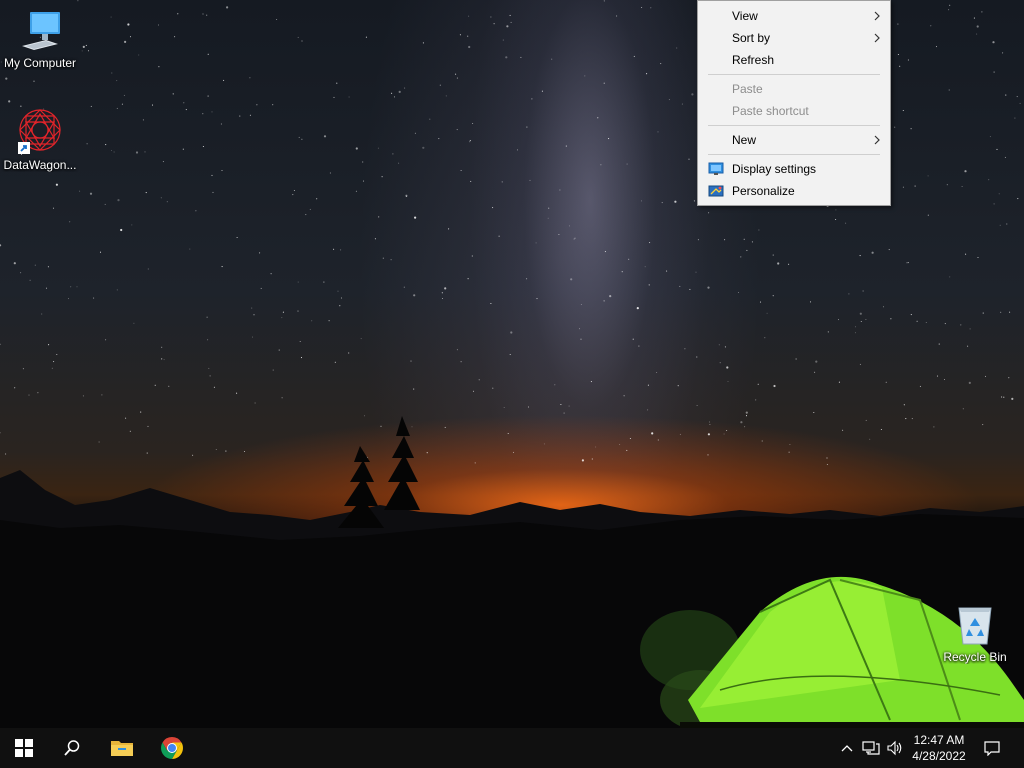 This screenshot has height=768, width=1024. Describe the element at coordinates (716, 168) in the screenshot. I see `display-icon` at that location.